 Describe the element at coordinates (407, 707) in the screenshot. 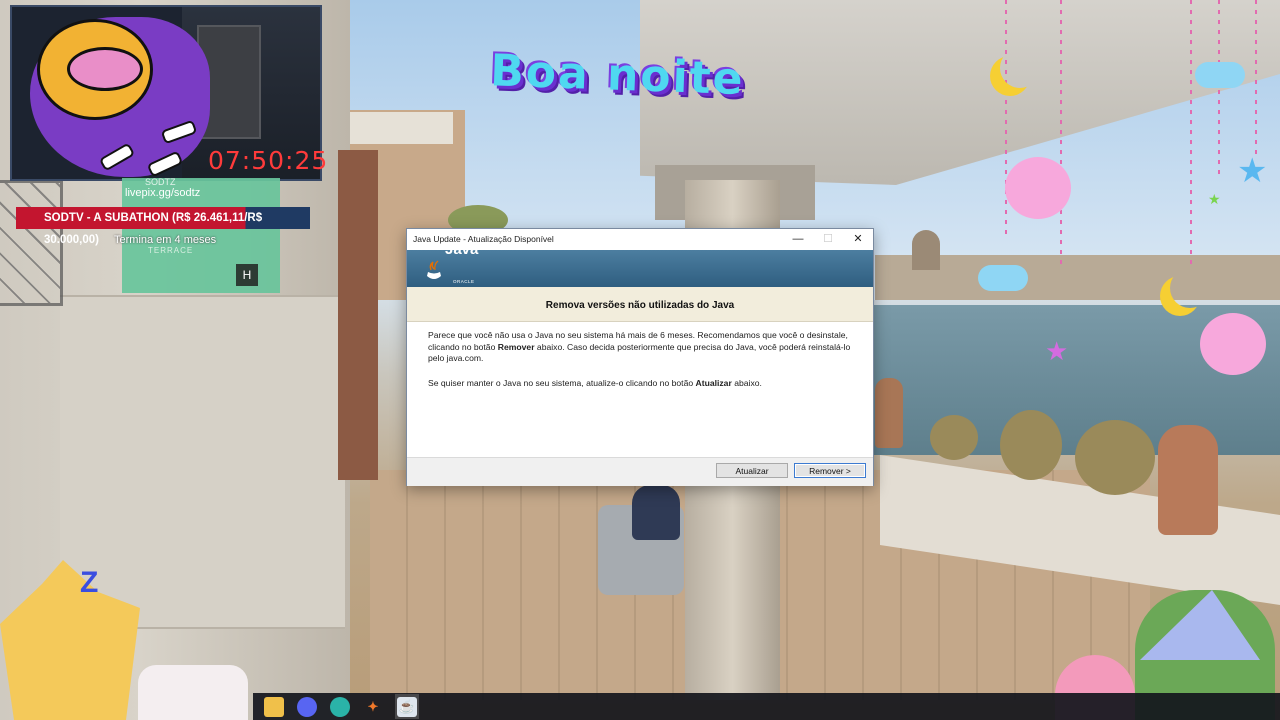

I see `java-update-icon: ☕` at that location.